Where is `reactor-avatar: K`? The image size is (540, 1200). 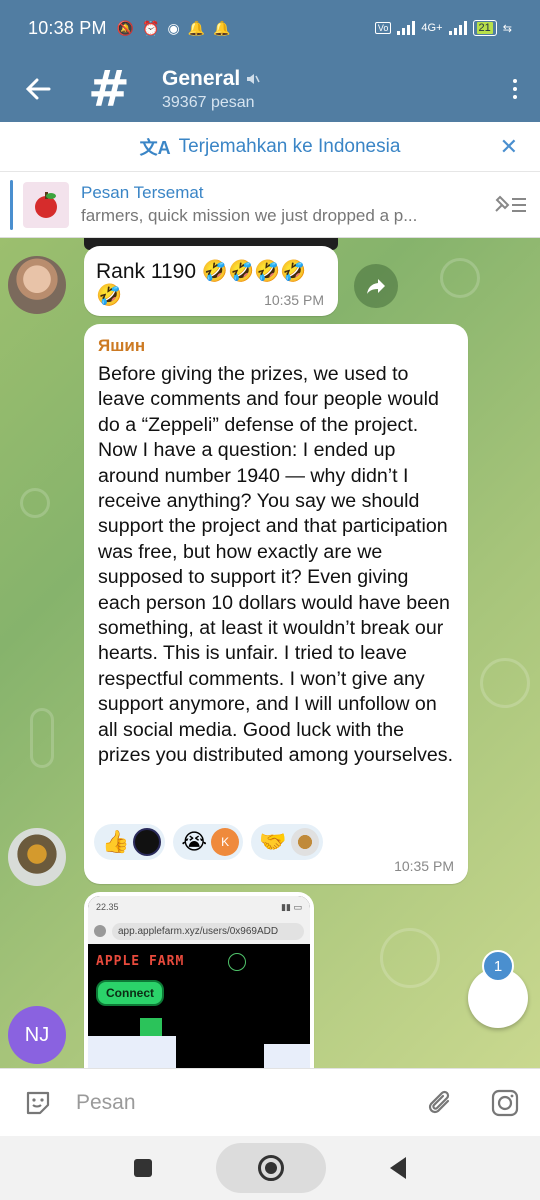 reactor-avatar: K is located at coordinates (225, 842).